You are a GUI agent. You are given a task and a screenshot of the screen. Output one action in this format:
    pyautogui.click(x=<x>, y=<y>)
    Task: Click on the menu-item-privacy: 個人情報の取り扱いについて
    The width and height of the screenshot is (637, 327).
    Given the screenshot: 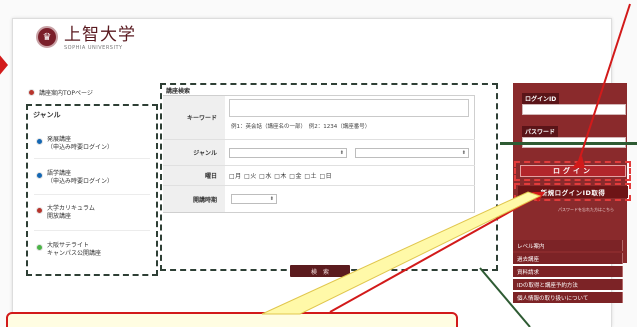 What is the action you would take?
    pyautogui.click(x=568, y=297)
    